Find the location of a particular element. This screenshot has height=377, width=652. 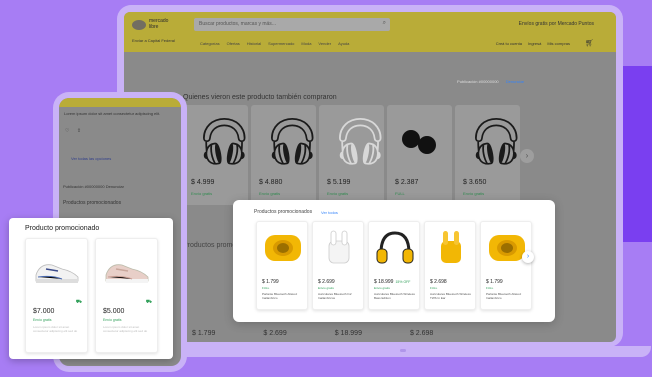

background-accent-block is located at coordinates (637, 154).